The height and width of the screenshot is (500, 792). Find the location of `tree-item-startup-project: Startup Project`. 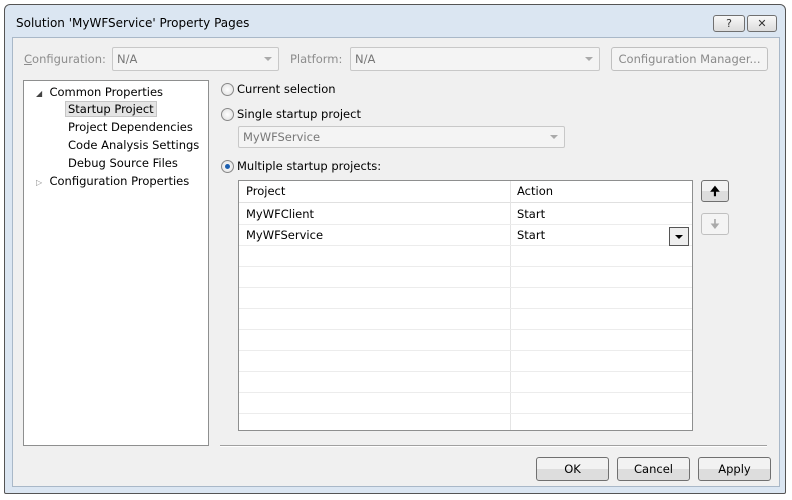

tree-item-startup-project: Startup Project is located at coordinates (111, 109).